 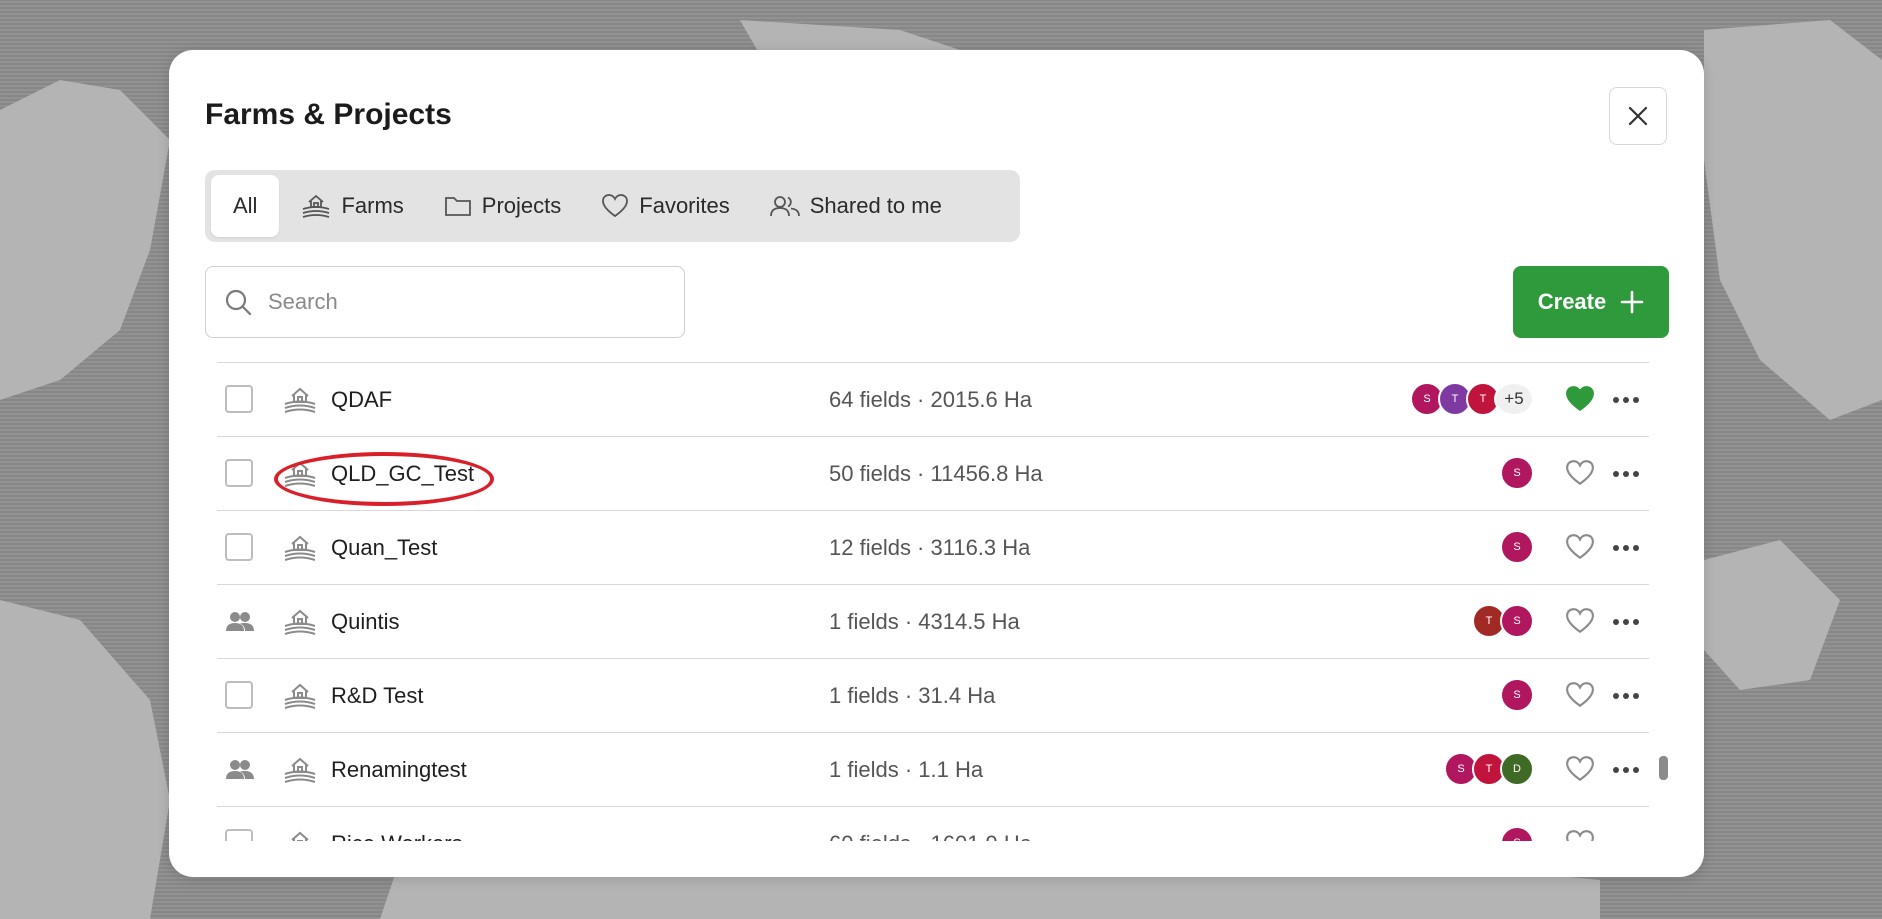 I want to click on list-scrollbar, so click(x=1663, y=768).